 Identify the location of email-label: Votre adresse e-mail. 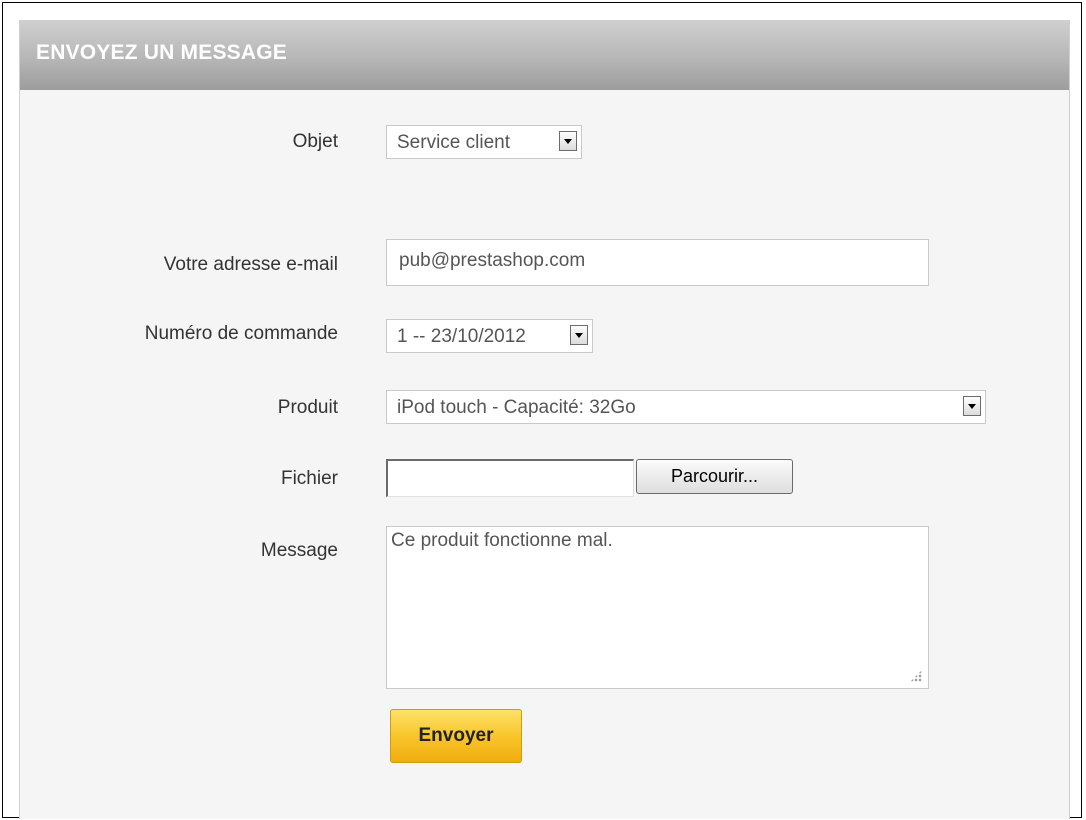
(250, 264).